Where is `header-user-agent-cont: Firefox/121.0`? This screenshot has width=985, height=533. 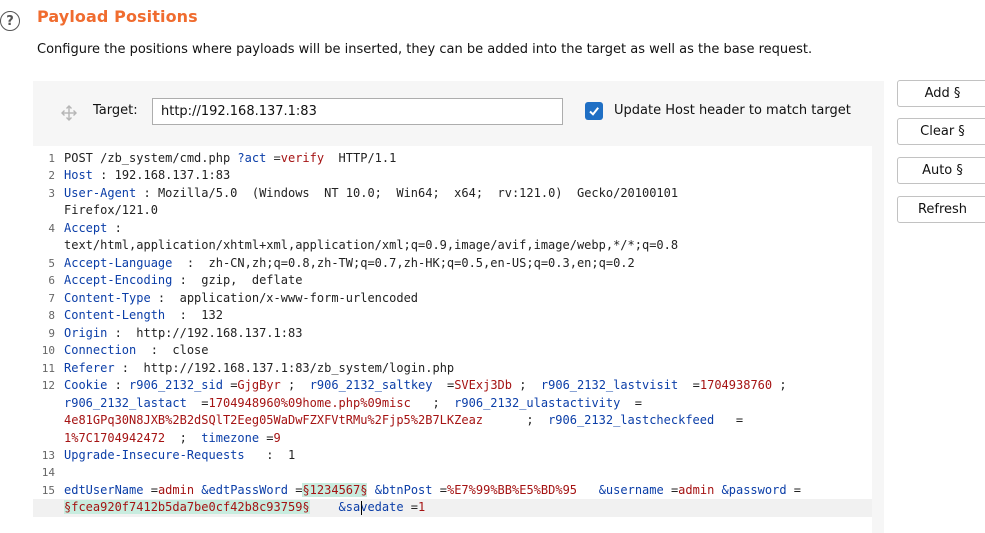
header-user-agent-cont: Firefox/121.0 is located at coordinates (111, 210).